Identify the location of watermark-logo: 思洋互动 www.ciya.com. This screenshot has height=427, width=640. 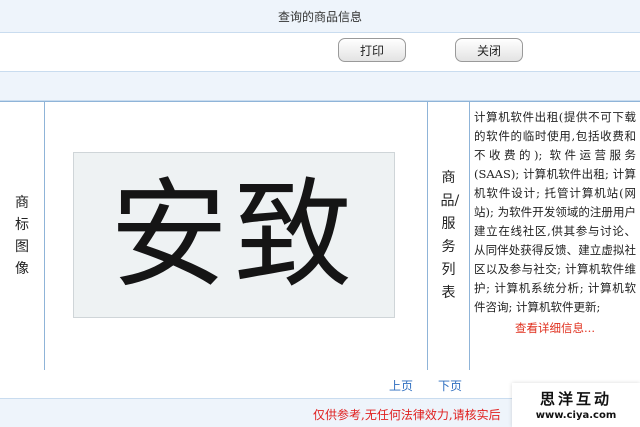
(576, 405).